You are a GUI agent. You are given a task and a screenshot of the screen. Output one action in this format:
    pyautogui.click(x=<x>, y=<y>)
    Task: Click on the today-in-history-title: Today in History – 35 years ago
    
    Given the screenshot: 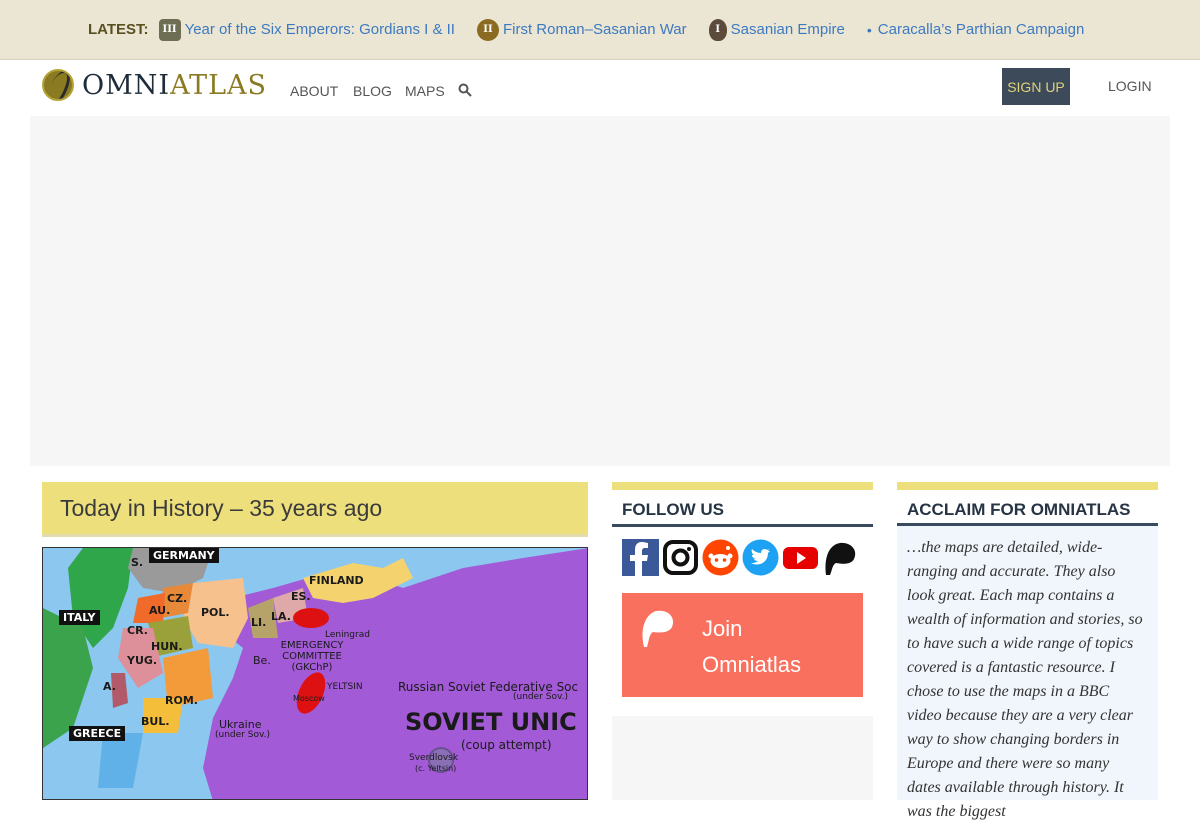 What is the action you would take?
    pyautogui.click(x=221, y=507)
    